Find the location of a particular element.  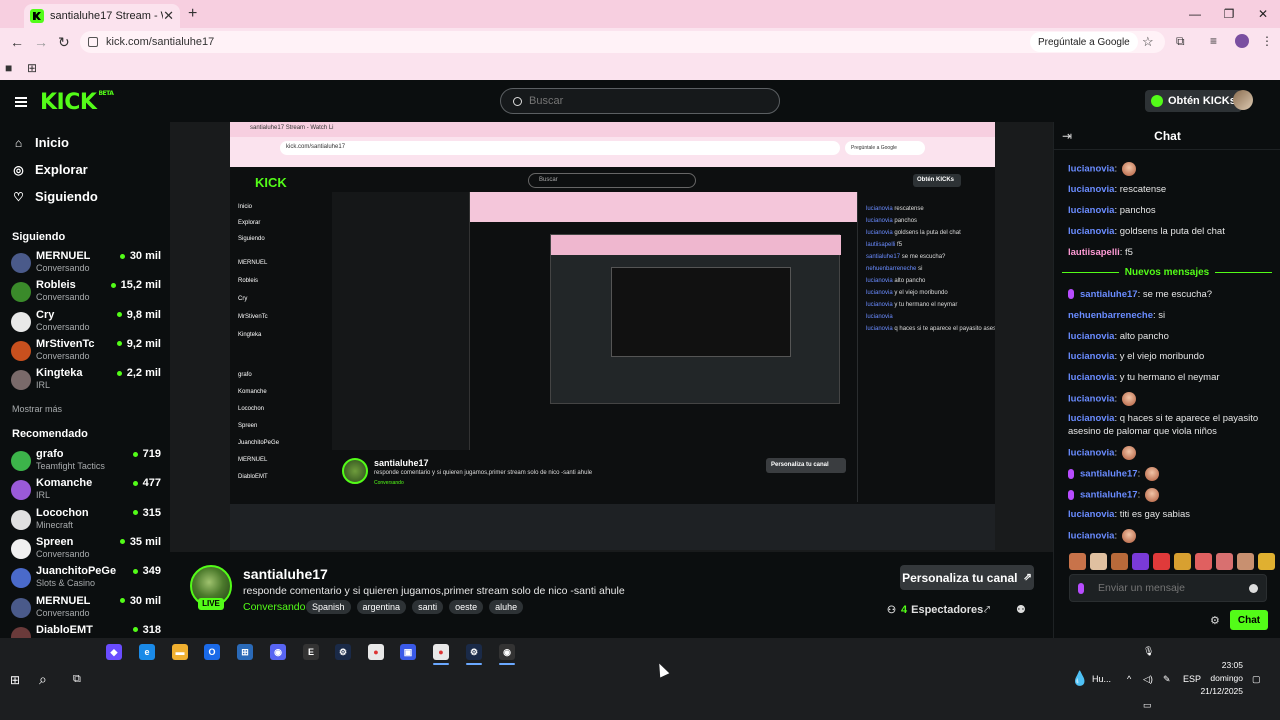

stream-tag: oeste is located at coordinates (466, 607).